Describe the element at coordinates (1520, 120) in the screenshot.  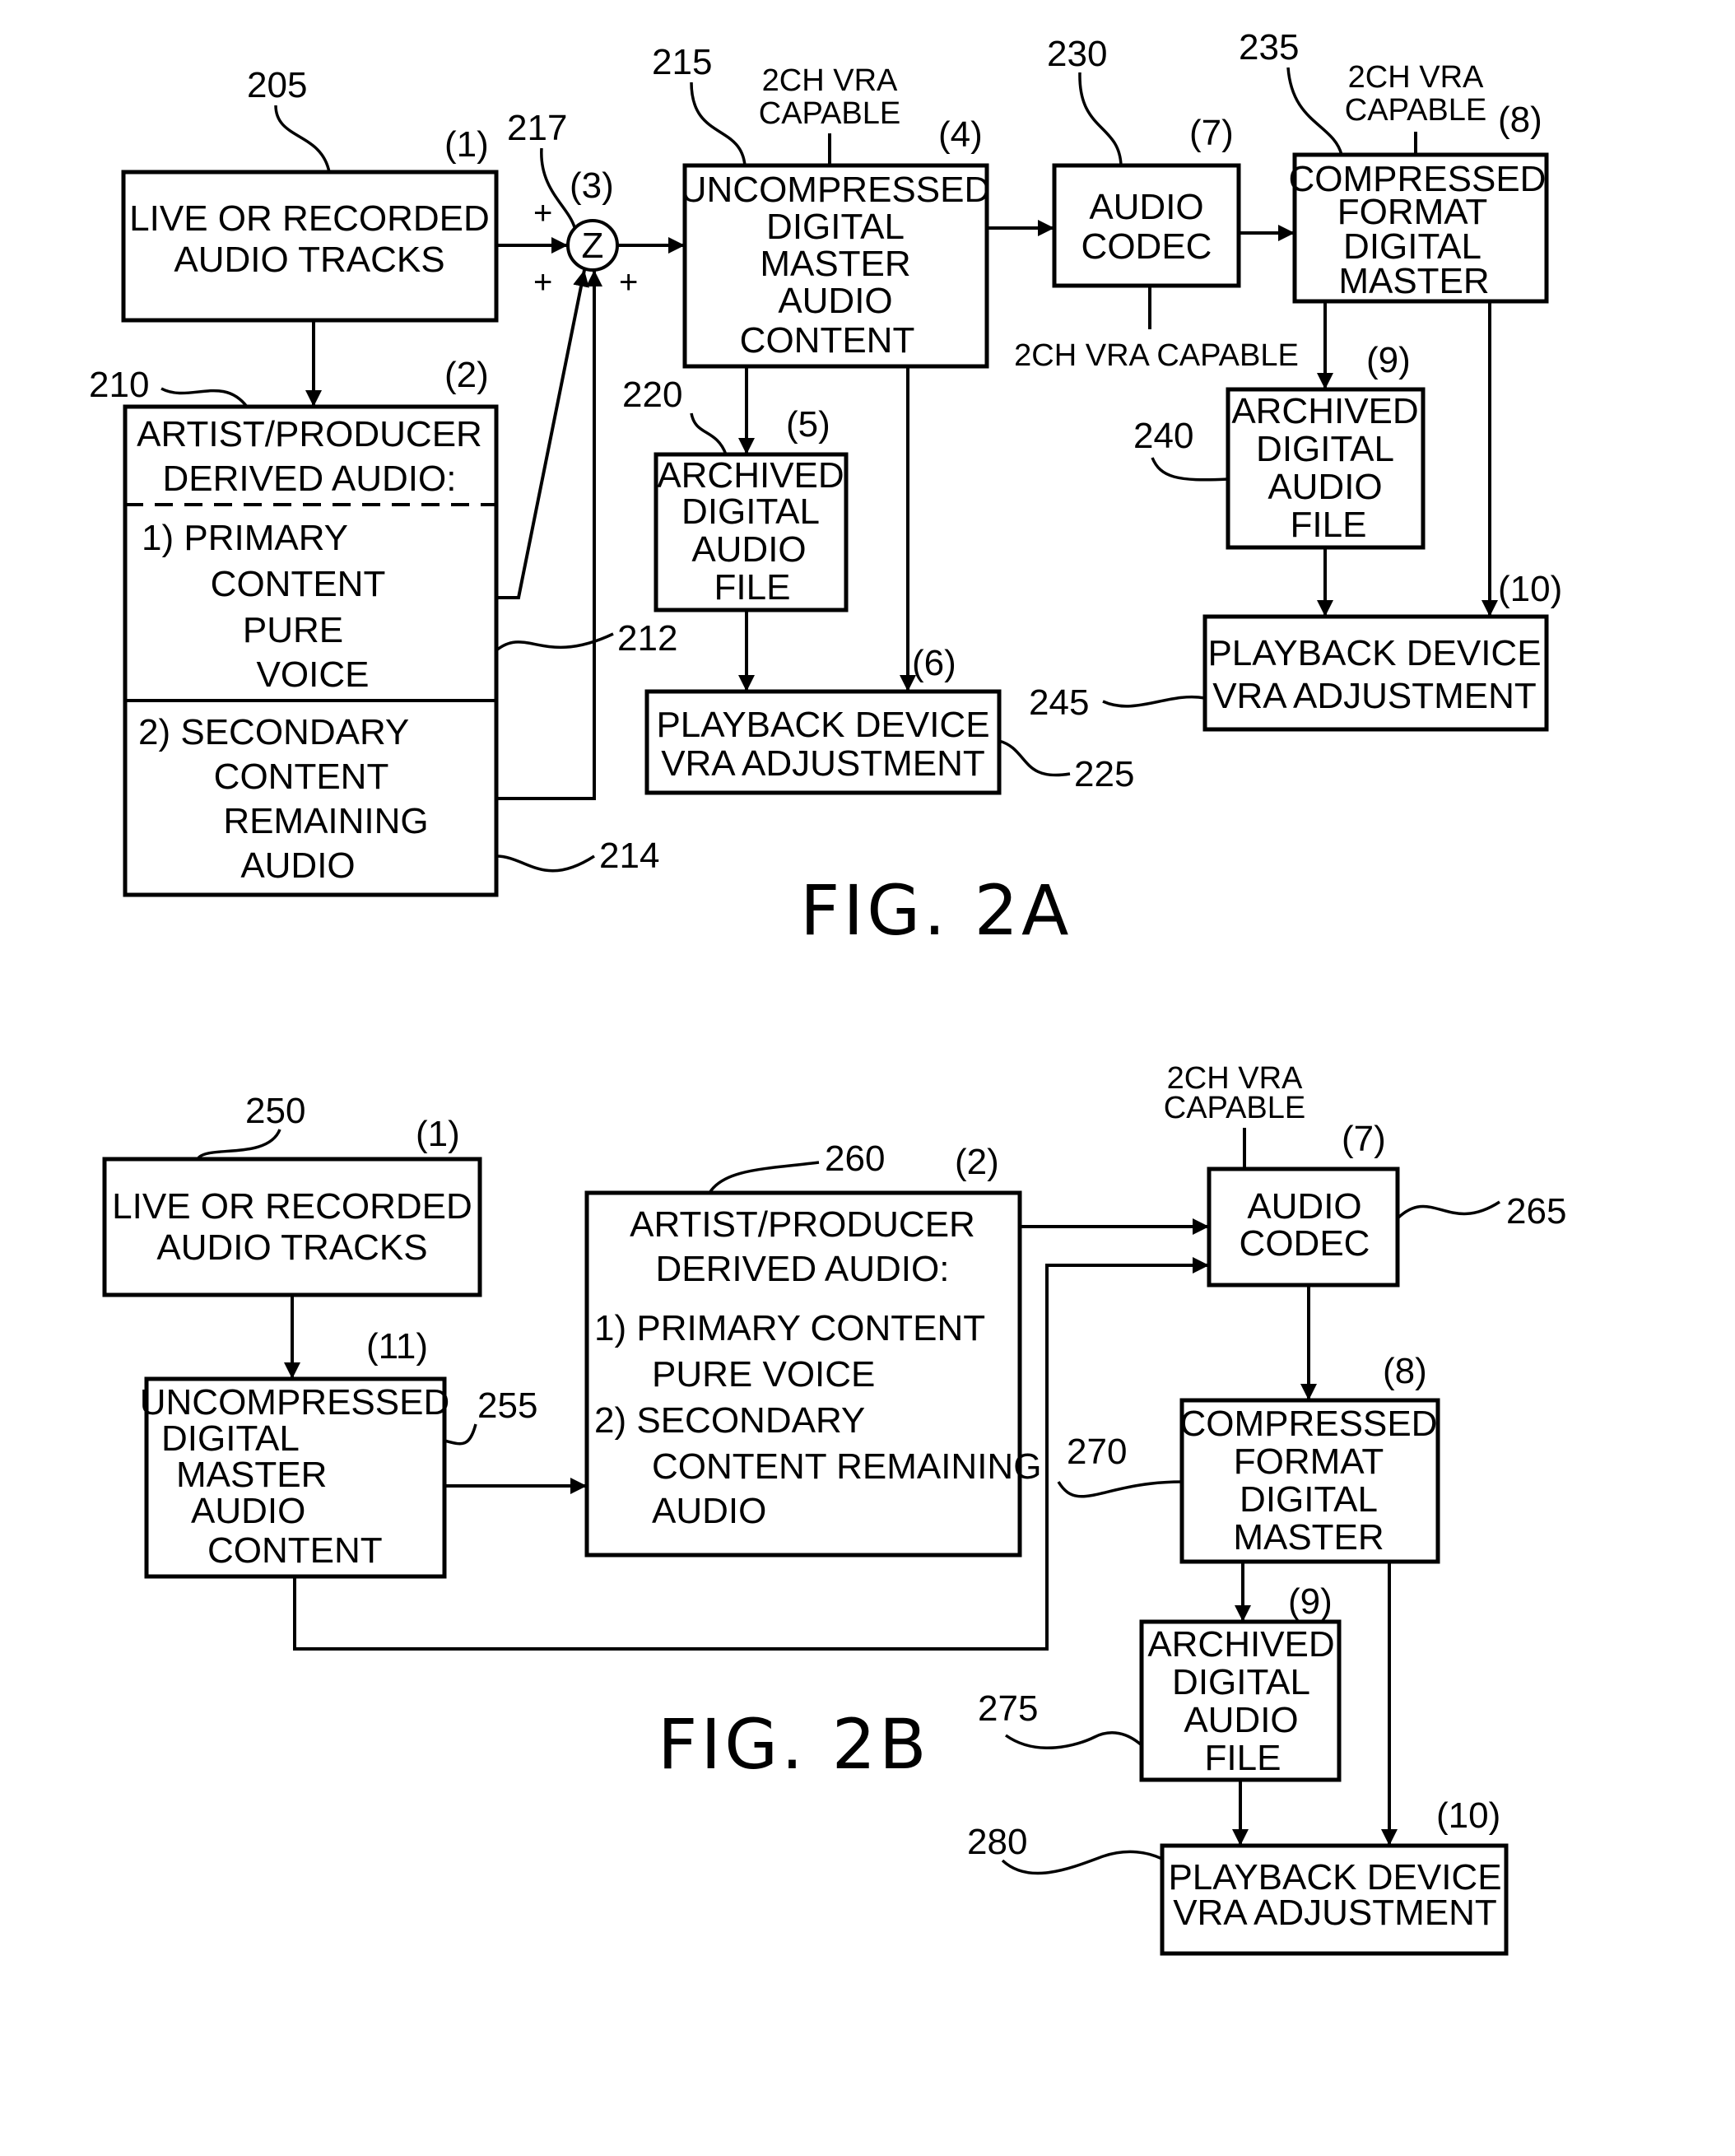
I see `step-label: (8)` at that location.